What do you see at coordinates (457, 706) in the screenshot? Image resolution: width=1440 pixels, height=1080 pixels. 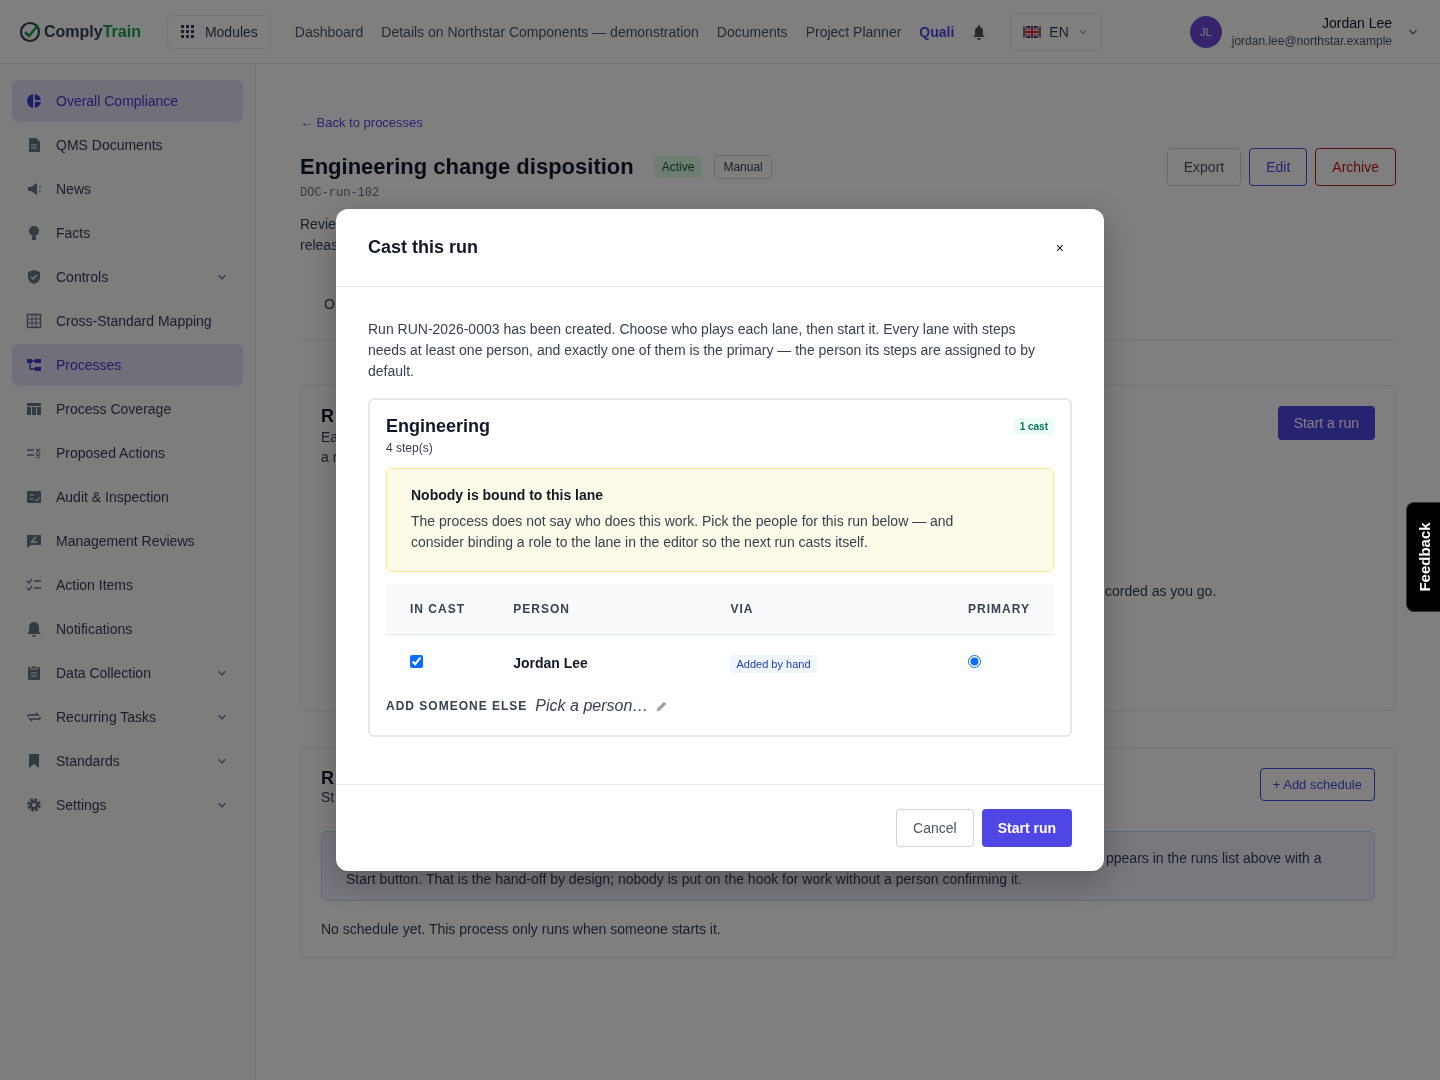 I see `add-person-label: ADD SOMEONE ELSE` at bounding box center [457, 706].